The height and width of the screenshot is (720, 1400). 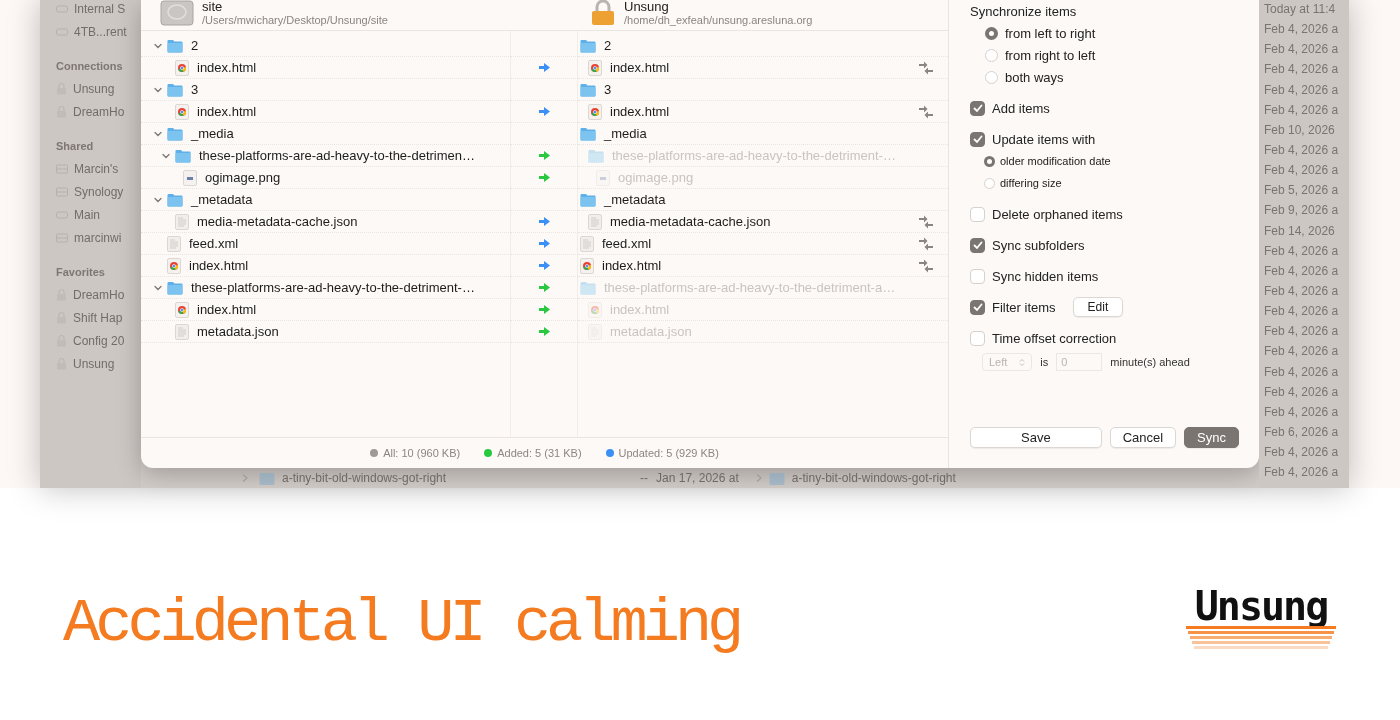 What do you see at coordinates (1023, 11) in the screenshot?
I see `section-heading: Synchronize items` at bounding box center [1023, 11].